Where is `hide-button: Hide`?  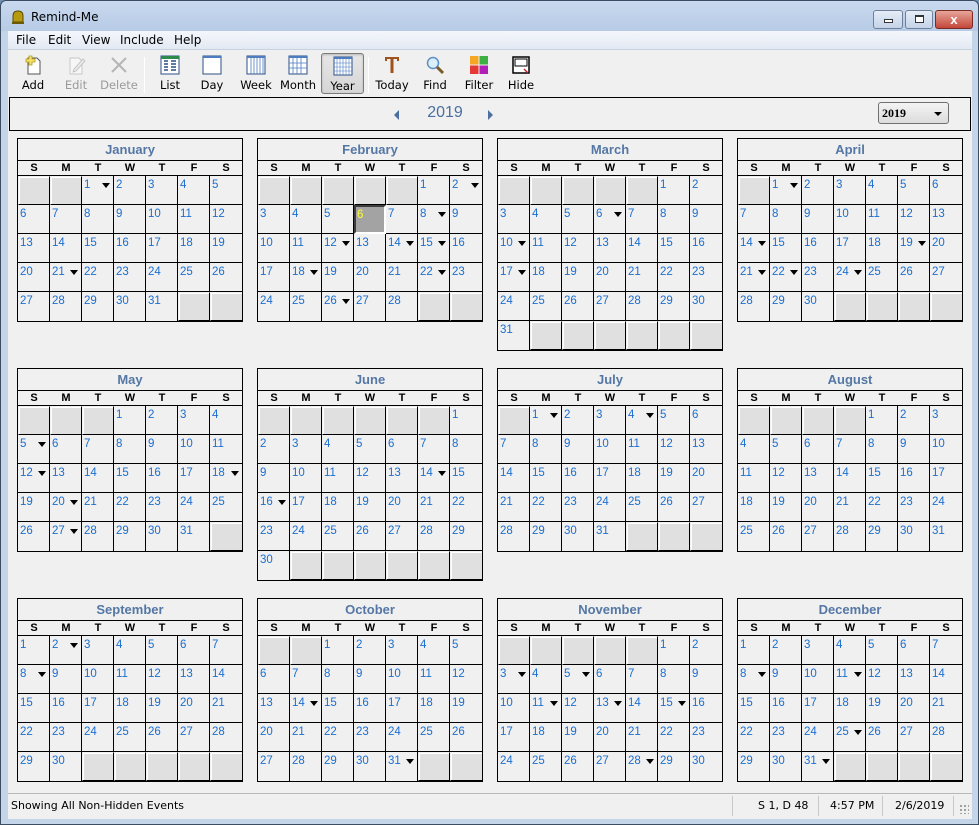 hide-button: Hide is located at coordinates (521, 73).